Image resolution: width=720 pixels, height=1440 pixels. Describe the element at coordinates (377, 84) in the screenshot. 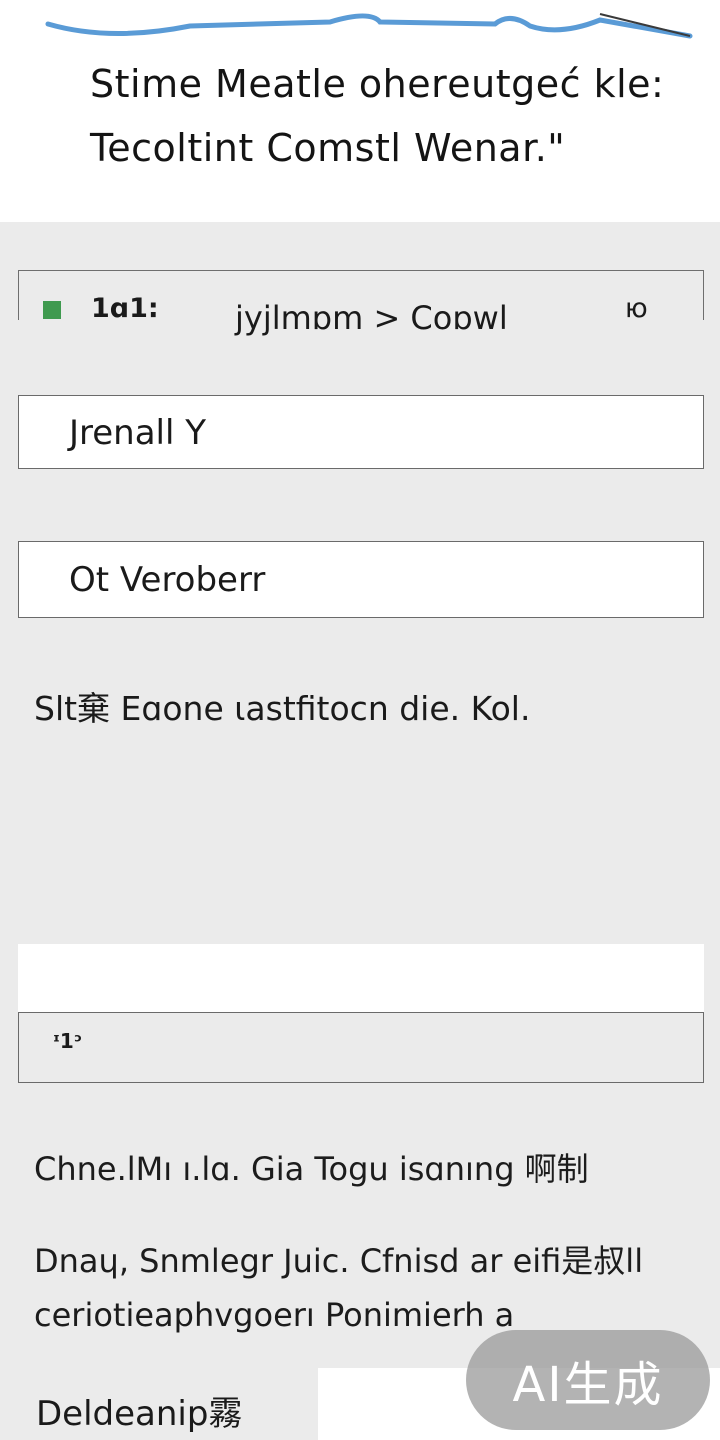

I see `header-title-line-1: Stime Meatle oherеutgeć kle:` at that location.